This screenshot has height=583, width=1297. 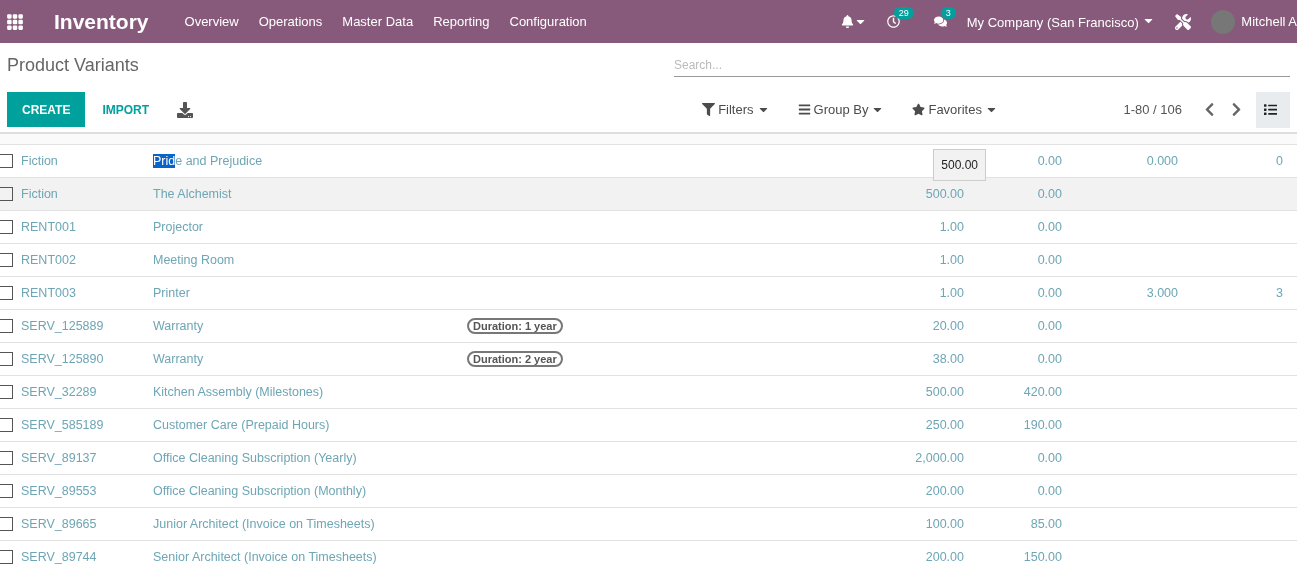 What do you see at coordinates (1042, 392) in the screenshot?
I see `table-cell: 420.00` at bounding box center [1042, 392].